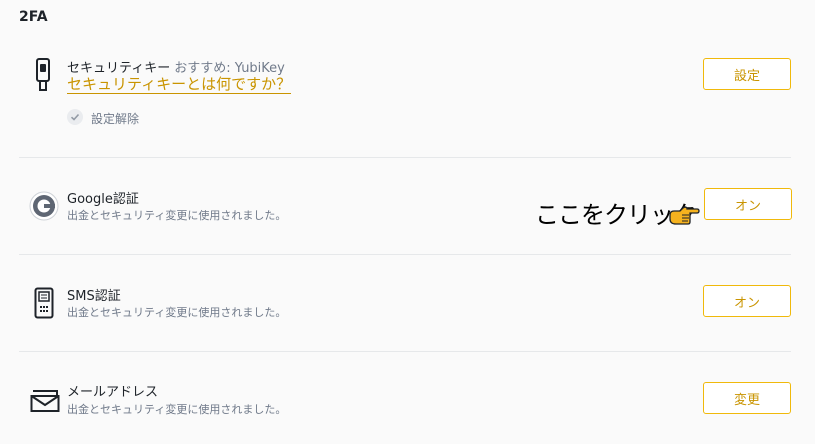  I want to click on check-circle-icon, so click(75, 118).